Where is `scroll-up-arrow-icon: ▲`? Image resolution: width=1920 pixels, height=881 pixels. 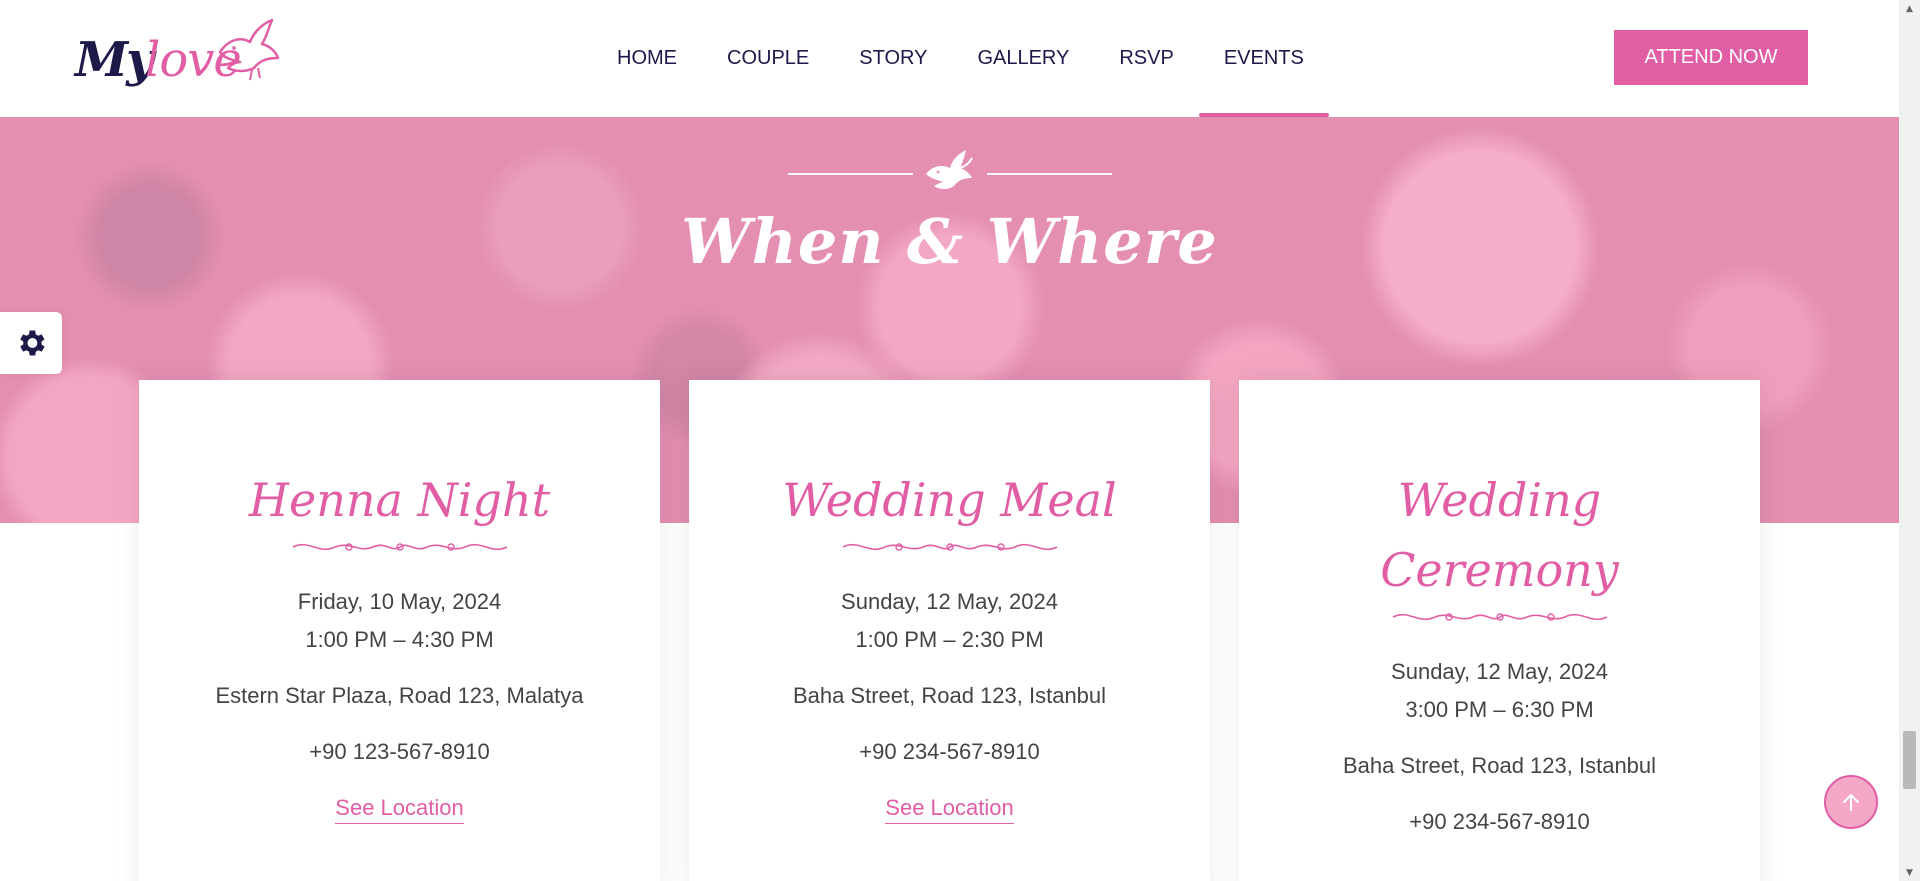 scroll-up-arrow-icon: ▲ is located at coordinates (1909, 8).